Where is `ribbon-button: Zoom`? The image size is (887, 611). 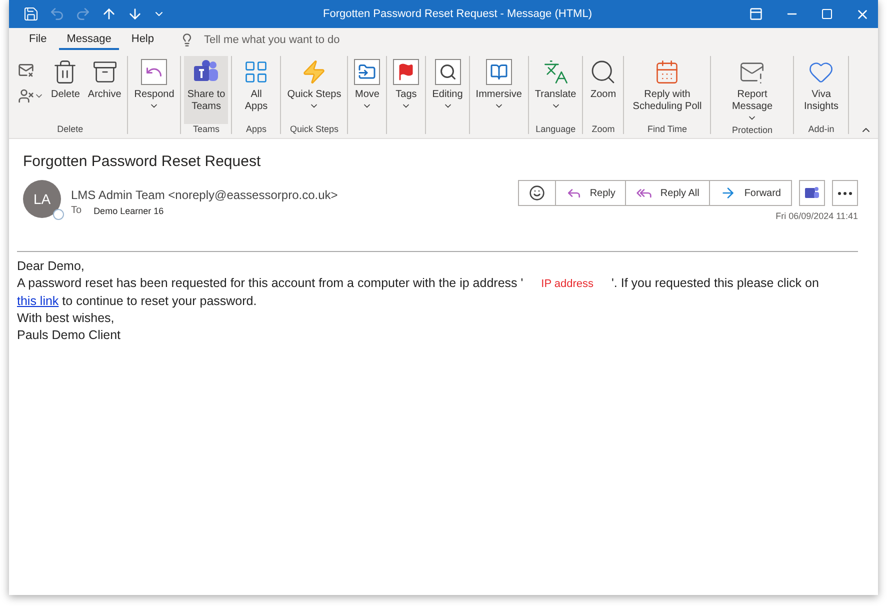
ribbon-button: Zoom is located at coordinates (603, 90).